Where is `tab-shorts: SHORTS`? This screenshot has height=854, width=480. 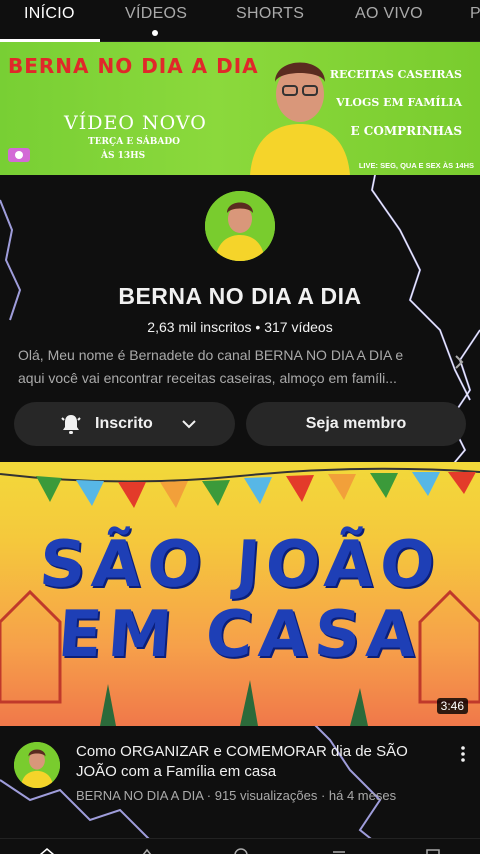 tab-shorts: SHORTS is located at coordinates (270, 20).